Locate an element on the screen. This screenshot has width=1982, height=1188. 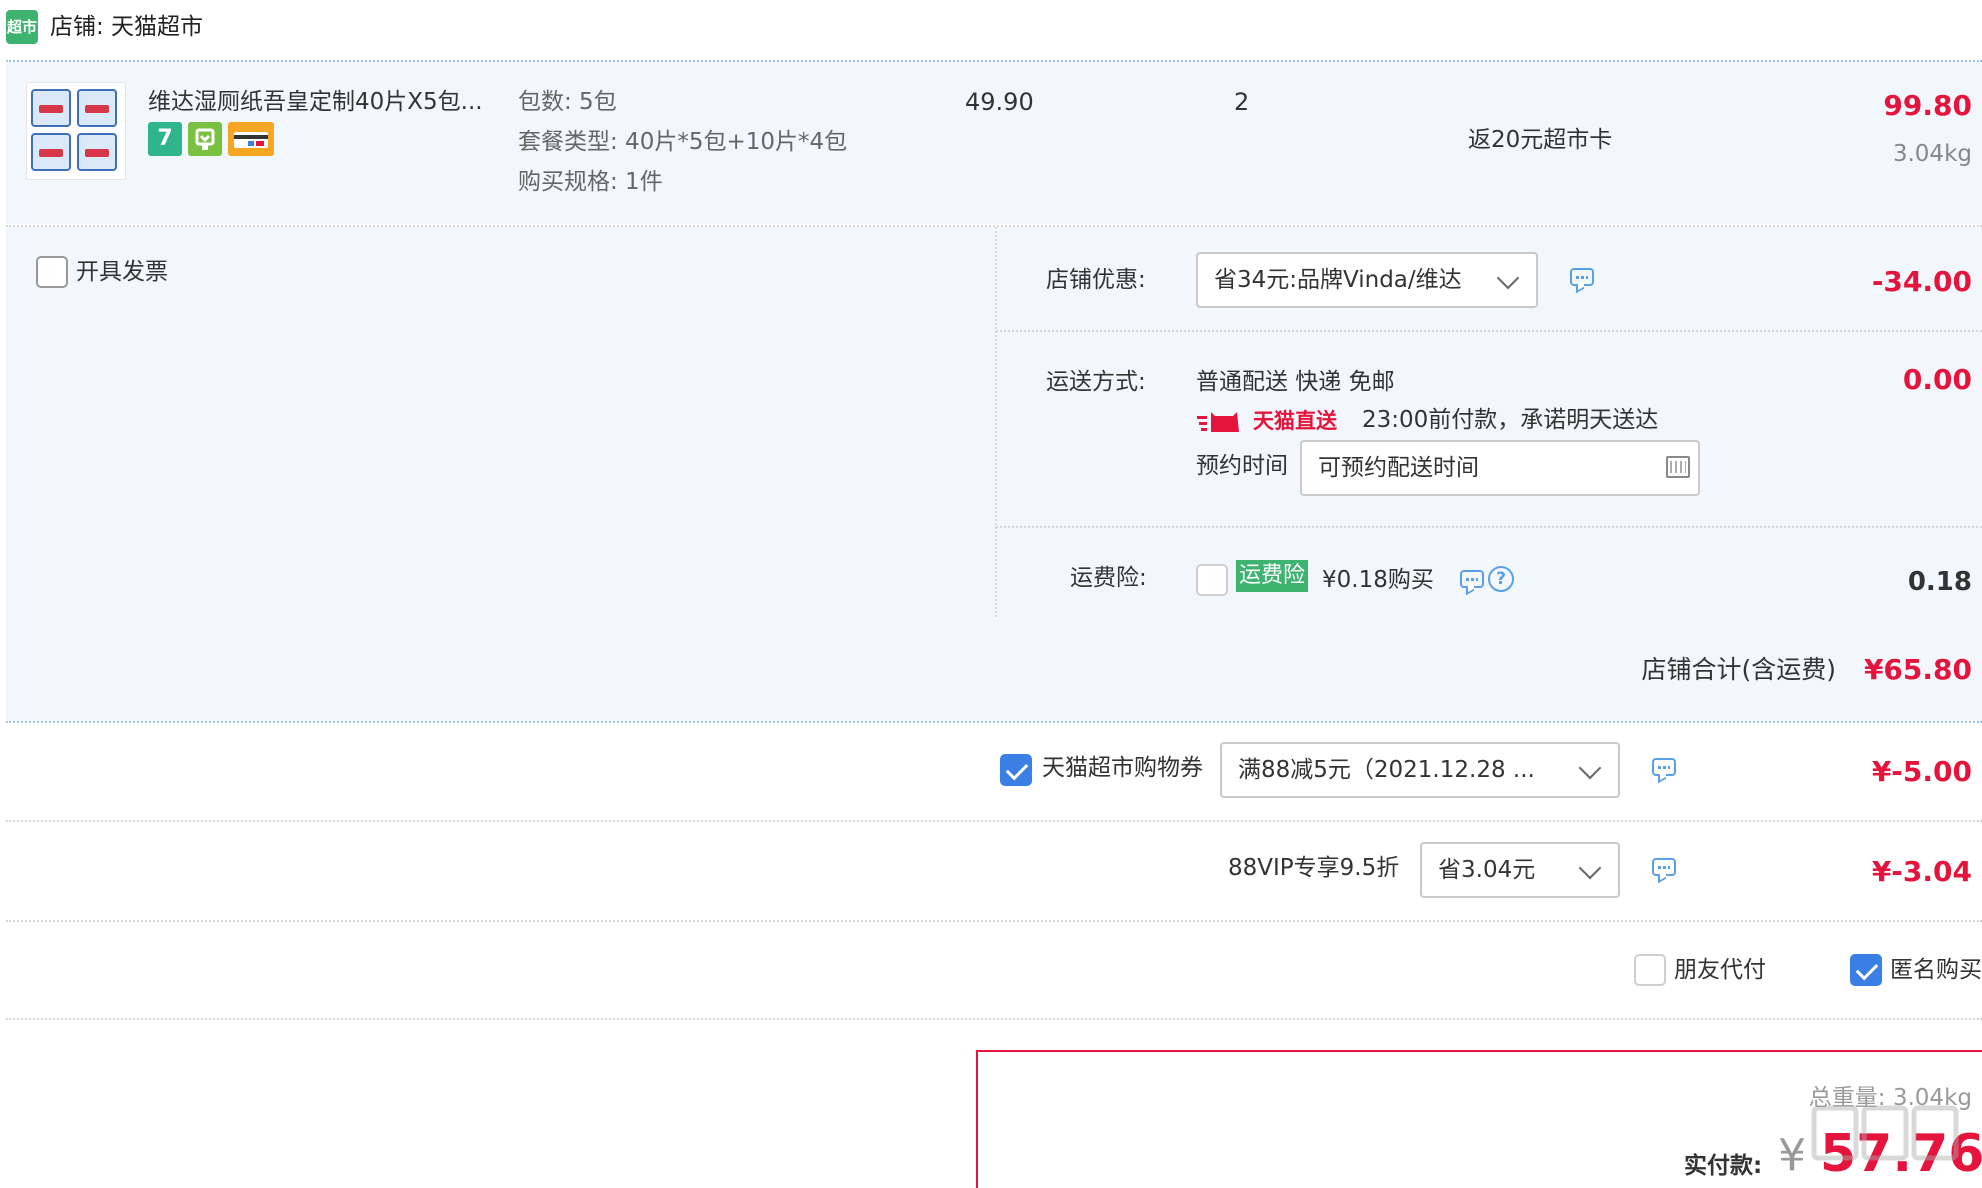
insurance-tag: 运费险 is located at coordinates (1272, 576).